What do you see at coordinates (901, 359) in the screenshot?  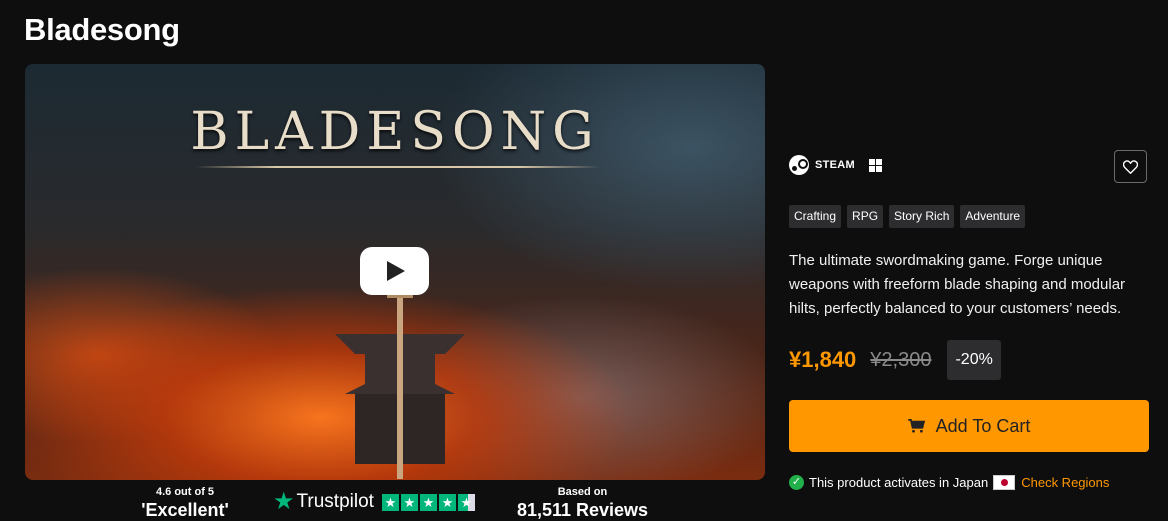 I see `original-price: ¥2,300` at bounding box center [901, 359].